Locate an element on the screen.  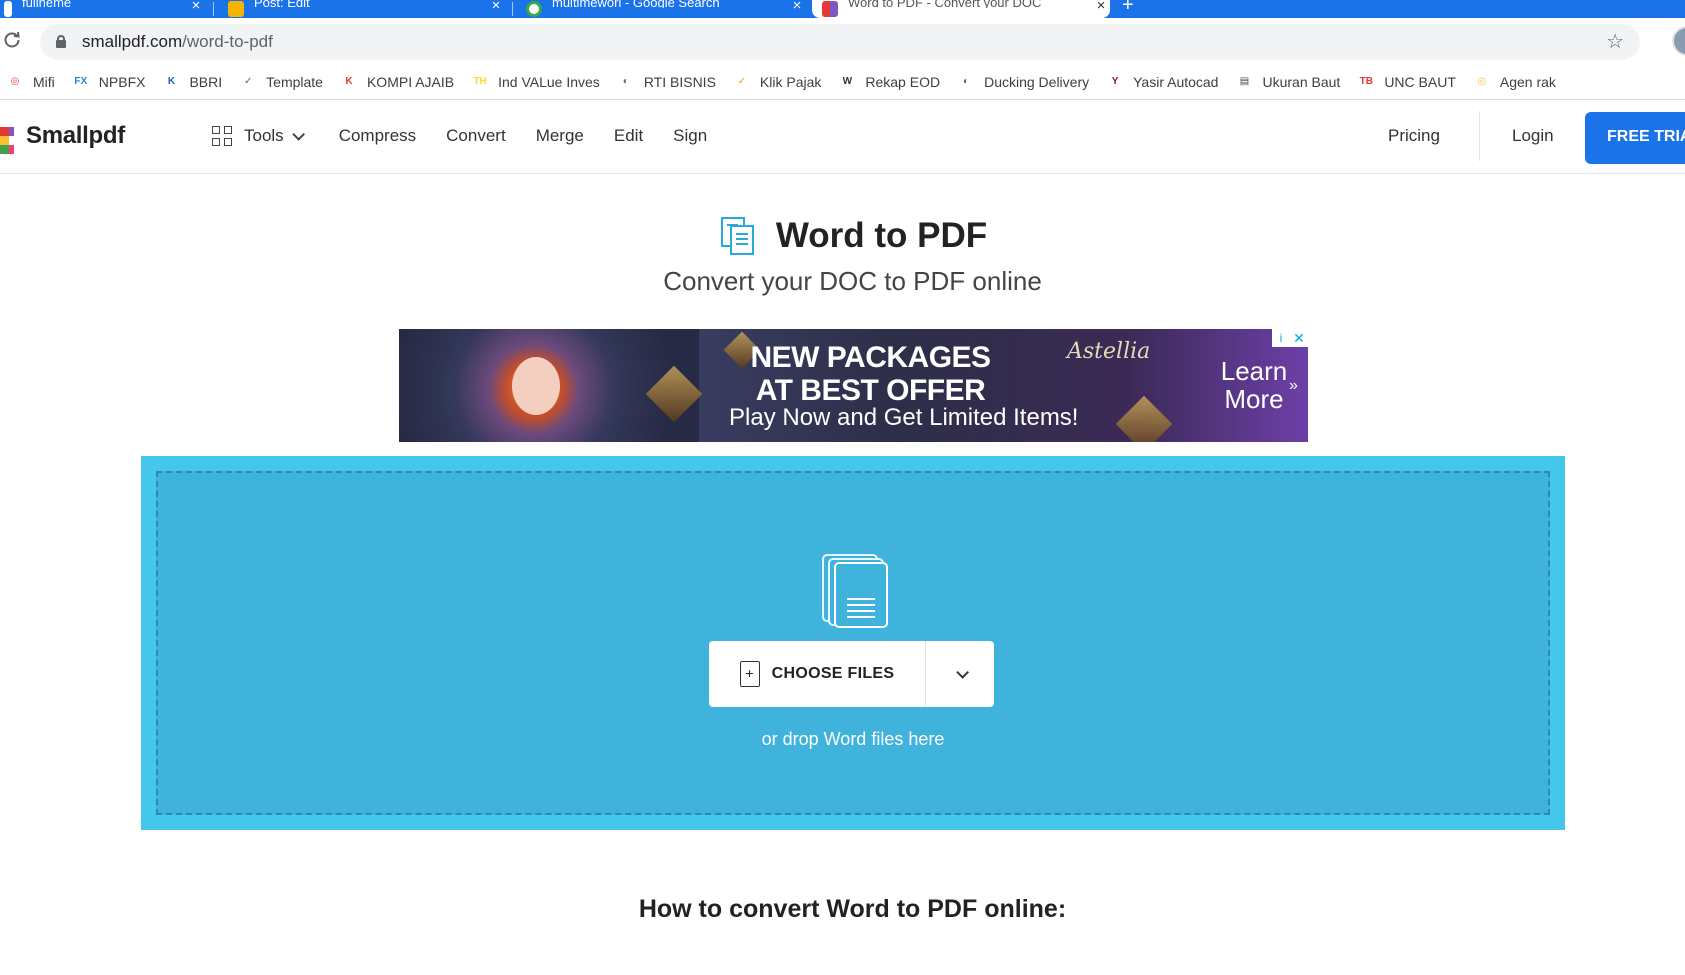
ad-info-icon: i is located at coordinates (1281, 338).